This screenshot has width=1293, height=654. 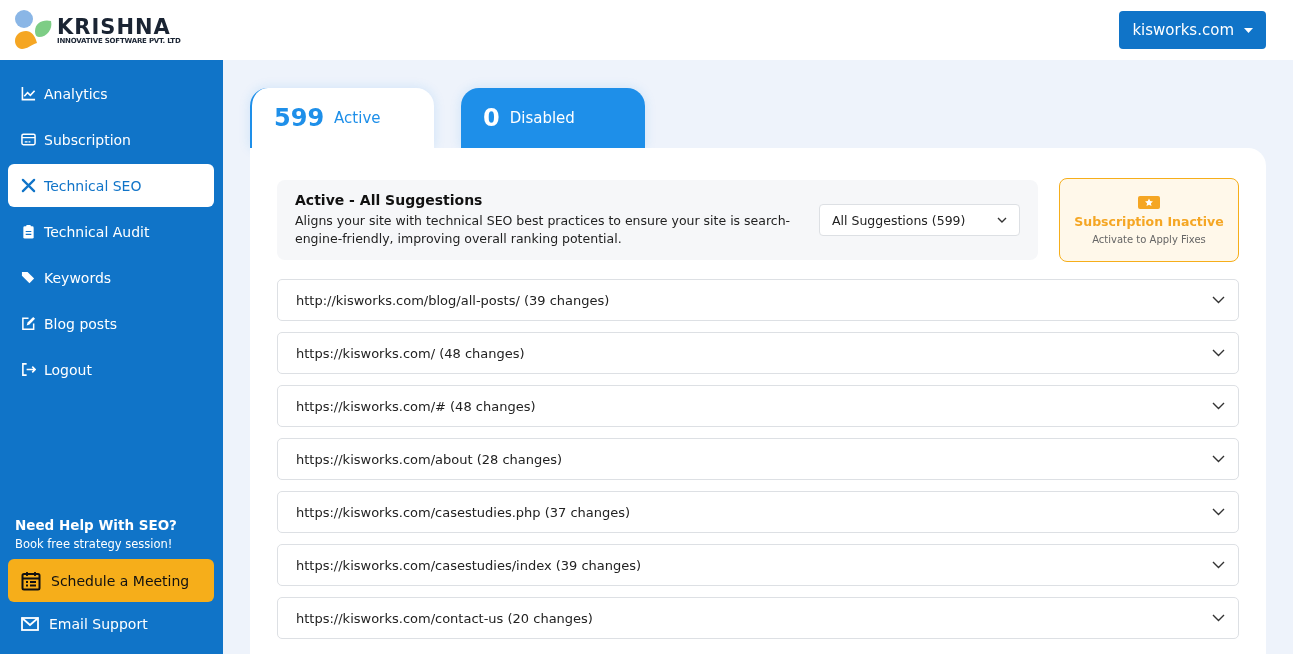 I want to click on page-accordion-row: https://kisworks.com/casestudies/index (39 changes), so click(x=758, y=565).